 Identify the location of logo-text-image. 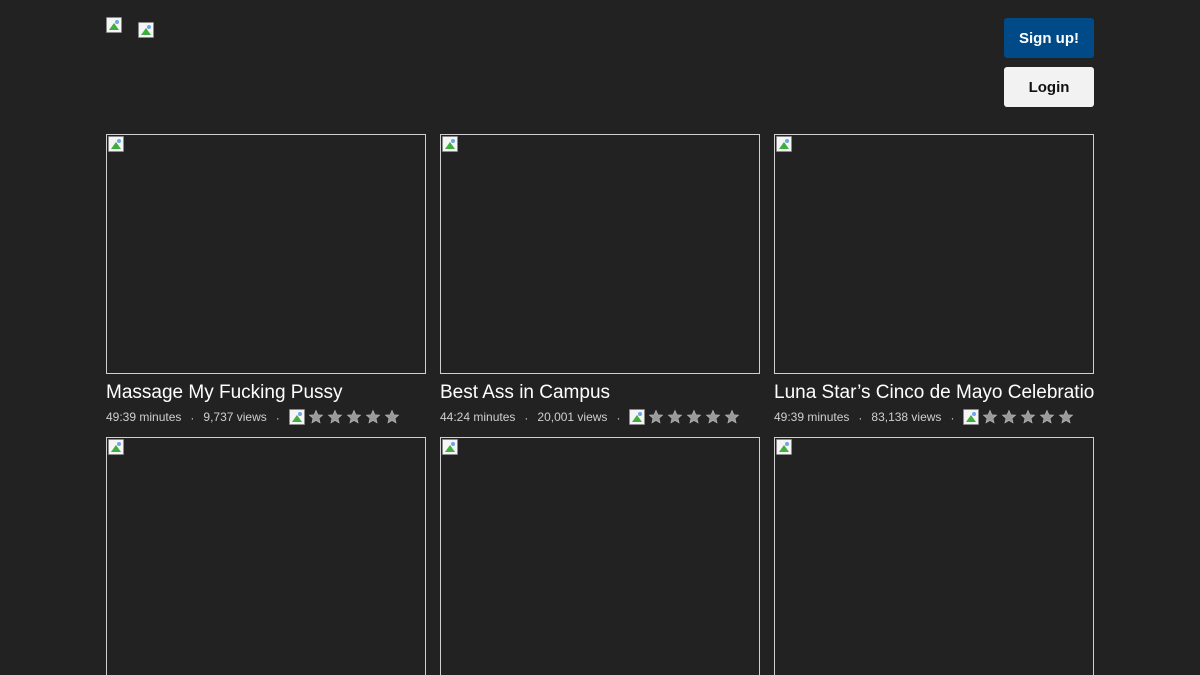
(146, 30).